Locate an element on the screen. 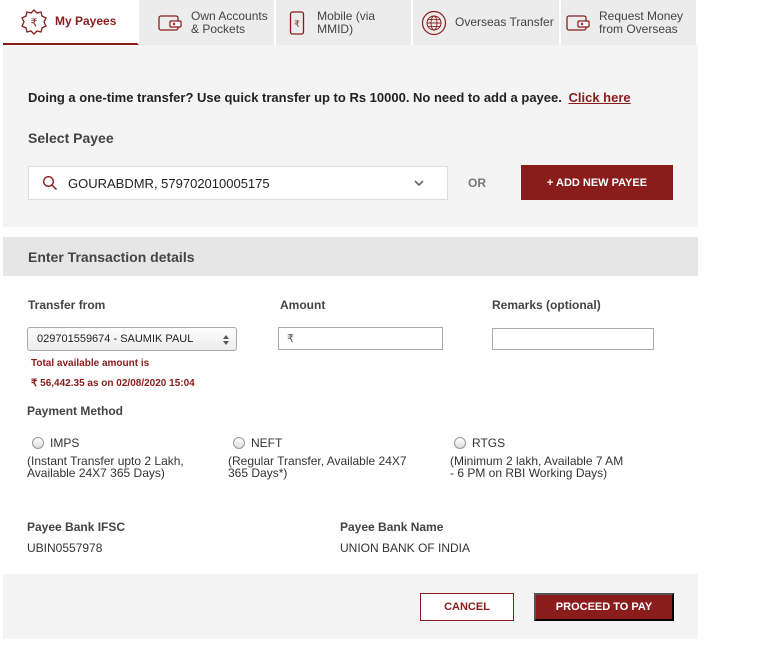 The image size is (775, 650). tab-request-money: Request Money from Overseas is located at coordinates (628, 22).